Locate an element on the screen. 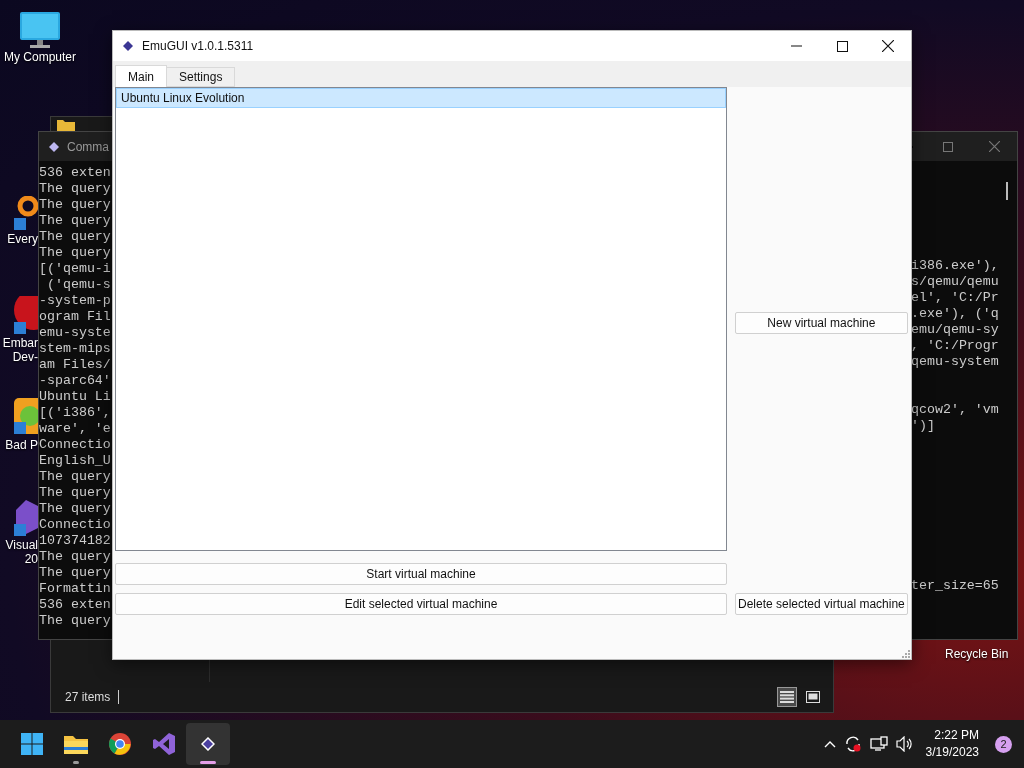 The height and width of the screenshot is (768, 1024). console-text: , 'C:/Progr is located at coordinates (955, 346).